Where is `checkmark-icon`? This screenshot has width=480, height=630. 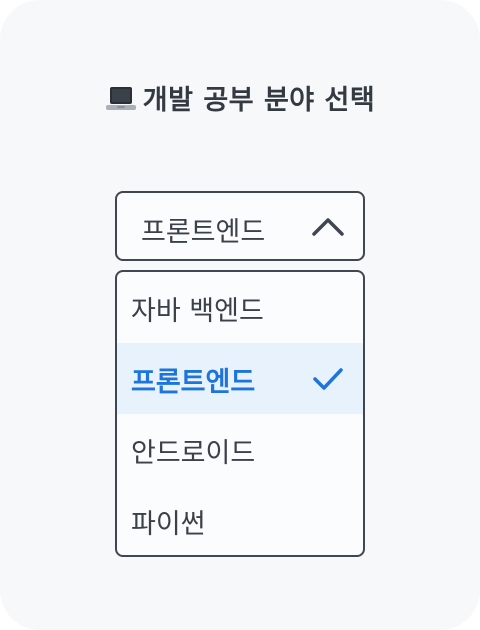 checkmark-icon is located at coordinates (328, 379).